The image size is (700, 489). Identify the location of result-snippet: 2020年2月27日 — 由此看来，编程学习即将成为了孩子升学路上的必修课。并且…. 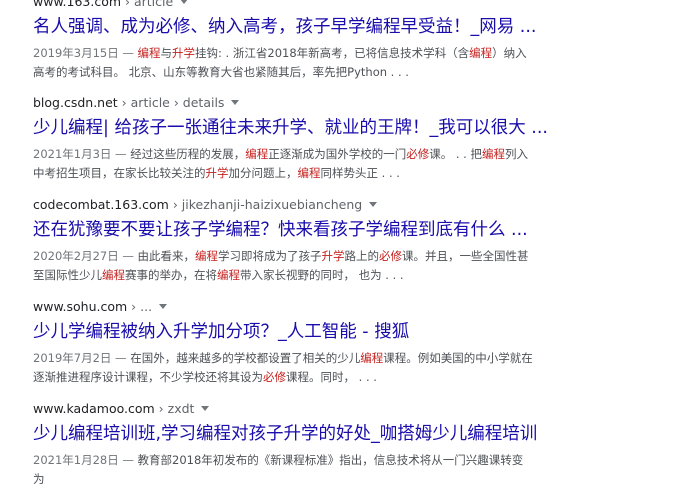
(283, 266).